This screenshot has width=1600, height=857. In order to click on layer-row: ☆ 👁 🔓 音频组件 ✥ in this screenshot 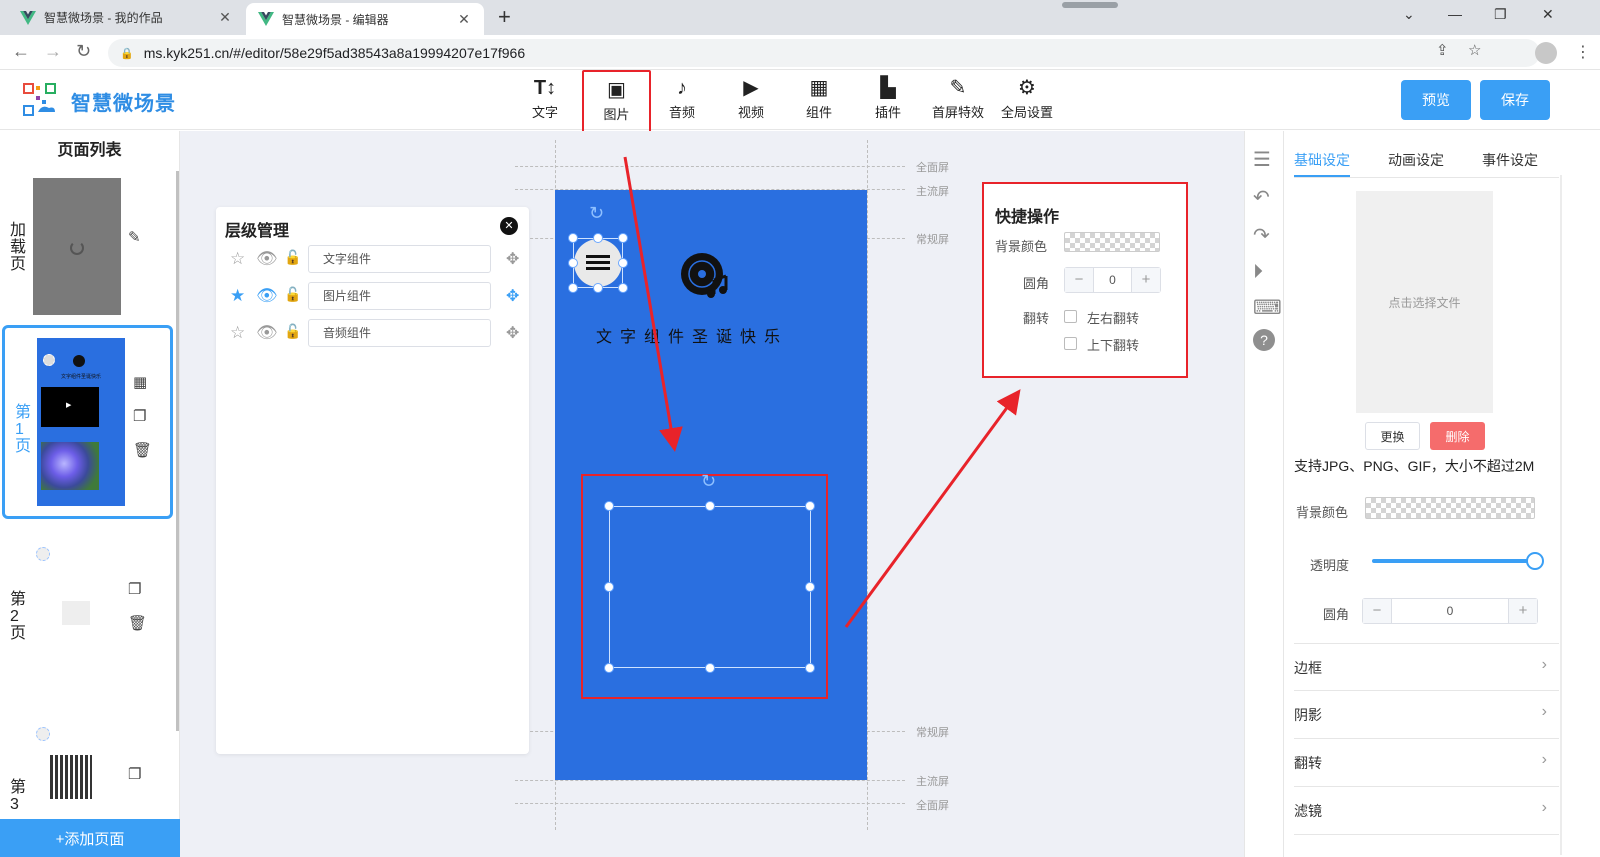, I will do `click(373, 334)`.